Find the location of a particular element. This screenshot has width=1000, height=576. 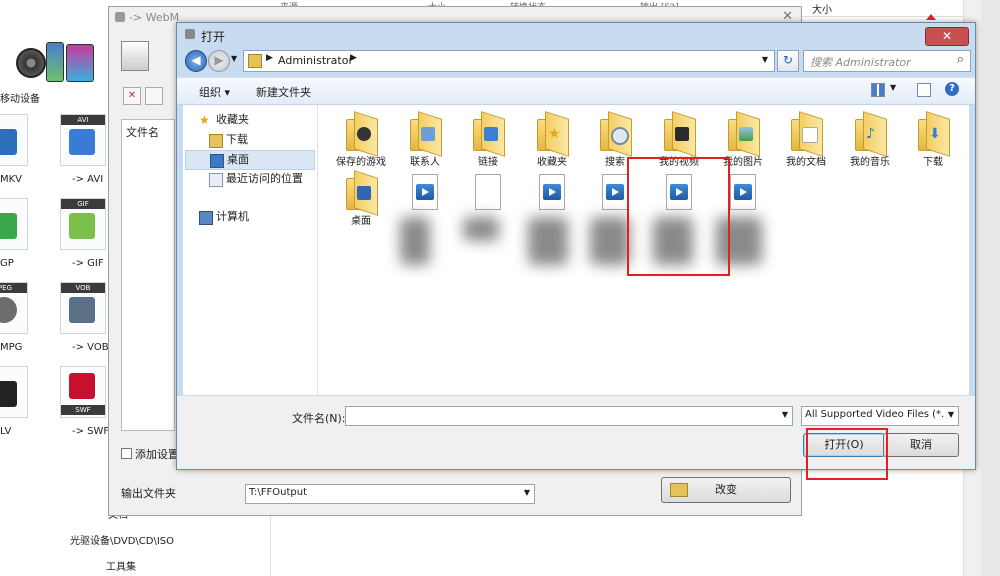

category-optical: 光驱设备\DVD\CD\ISO is located at coordinates (122, 539).